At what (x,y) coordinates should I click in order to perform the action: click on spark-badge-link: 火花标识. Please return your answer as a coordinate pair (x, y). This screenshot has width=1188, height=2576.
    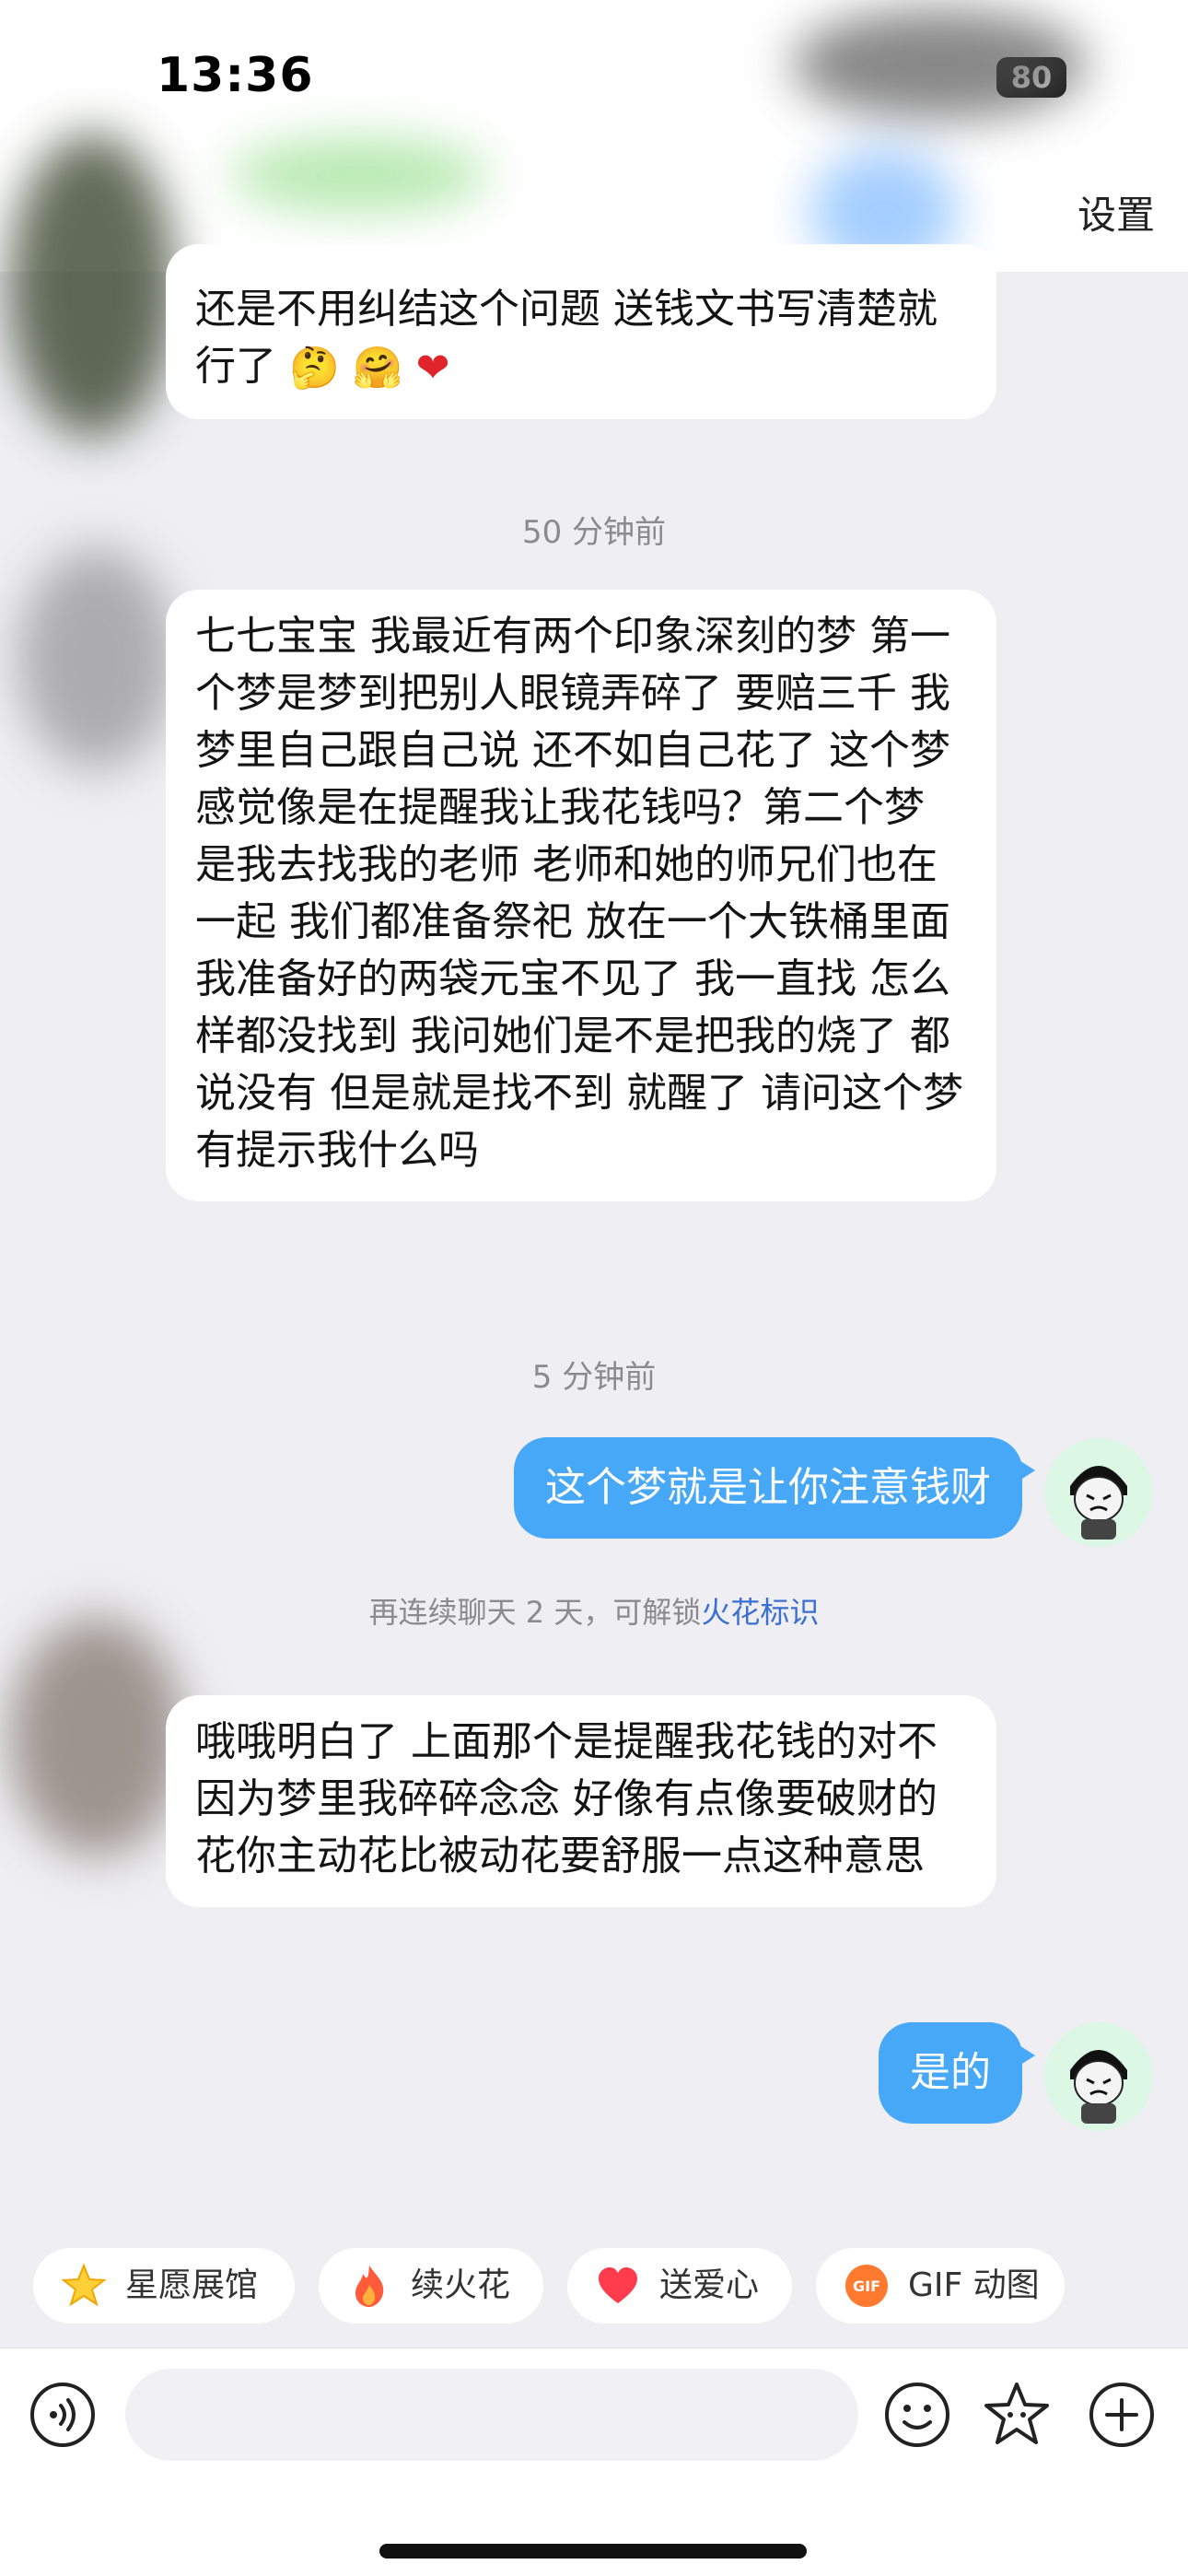
    Looking at the image, I should click on (760, 1612).